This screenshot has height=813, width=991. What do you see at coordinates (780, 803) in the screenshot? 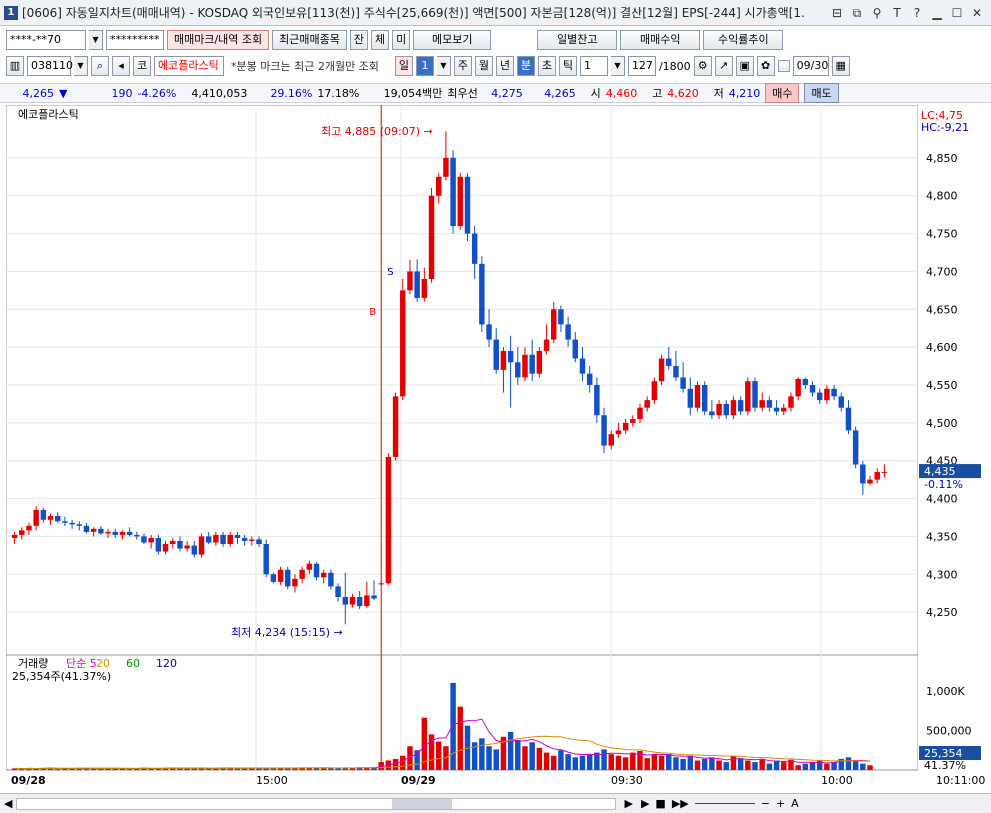
I see `zoom-in-icon: +` at bounding box center [780, 803].